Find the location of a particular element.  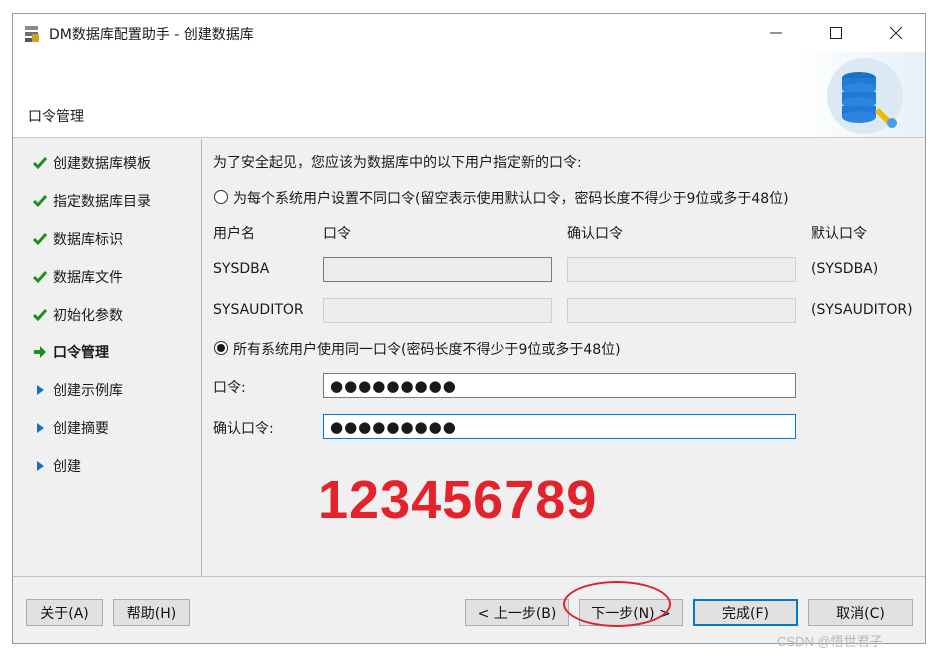

step-item-8: 创建摘要 is located at coordinates (70, 428).